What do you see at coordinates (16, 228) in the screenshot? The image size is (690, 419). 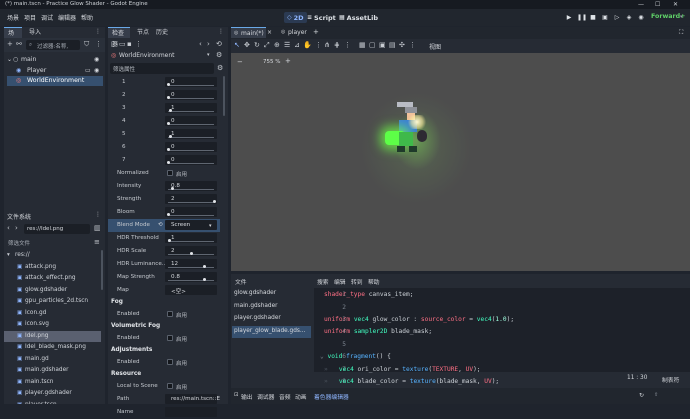 I see `forward-arrow-icon: ›` at bounding box center [16, 228].